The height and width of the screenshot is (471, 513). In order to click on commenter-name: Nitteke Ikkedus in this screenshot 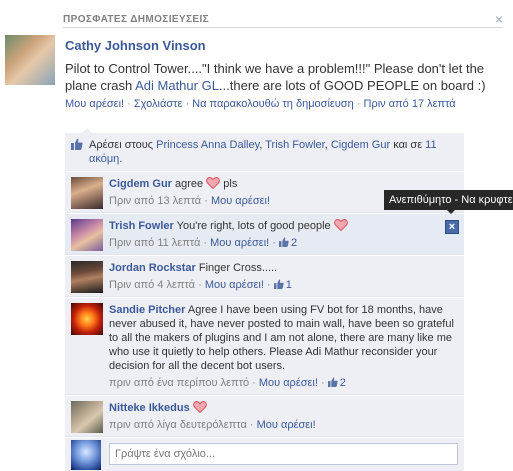, I will do `click(149, 408)`.